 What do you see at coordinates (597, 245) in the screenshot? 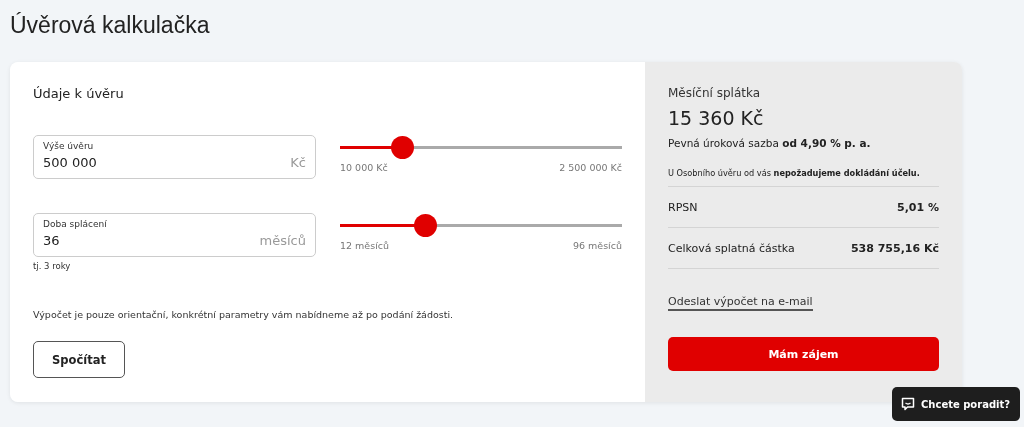
I see `slider-max-label: 96 měsíců` at bounding box center [597, 245].